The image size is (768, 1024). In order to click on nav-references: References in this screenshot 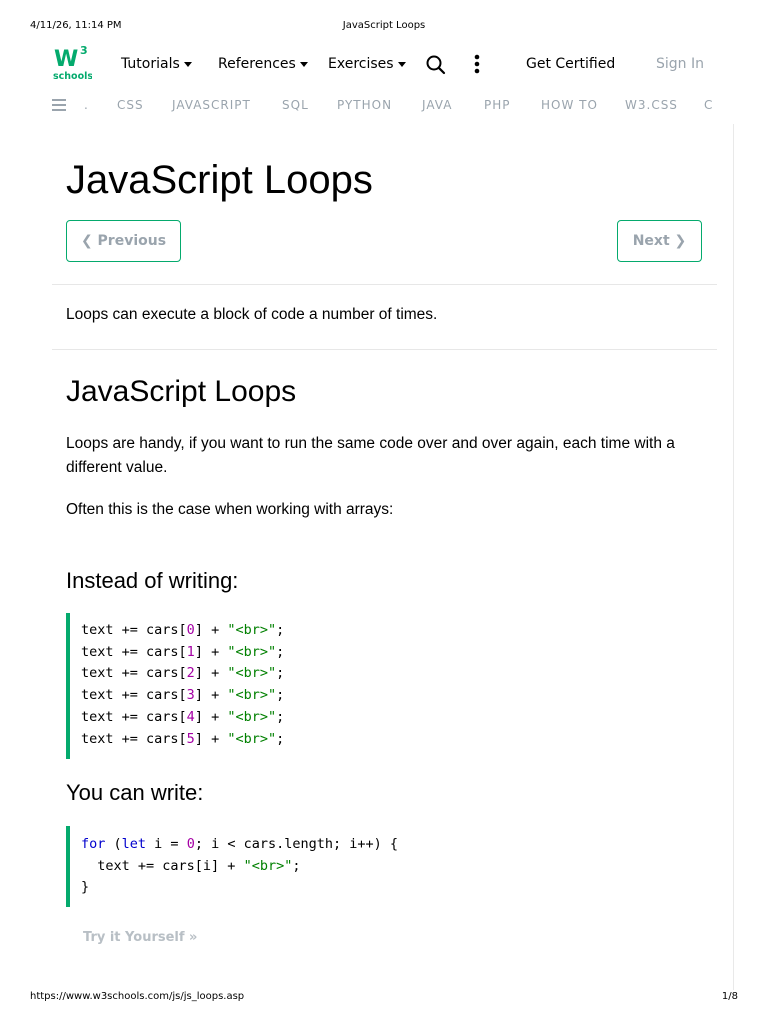, I will do `click(263, 64)`.